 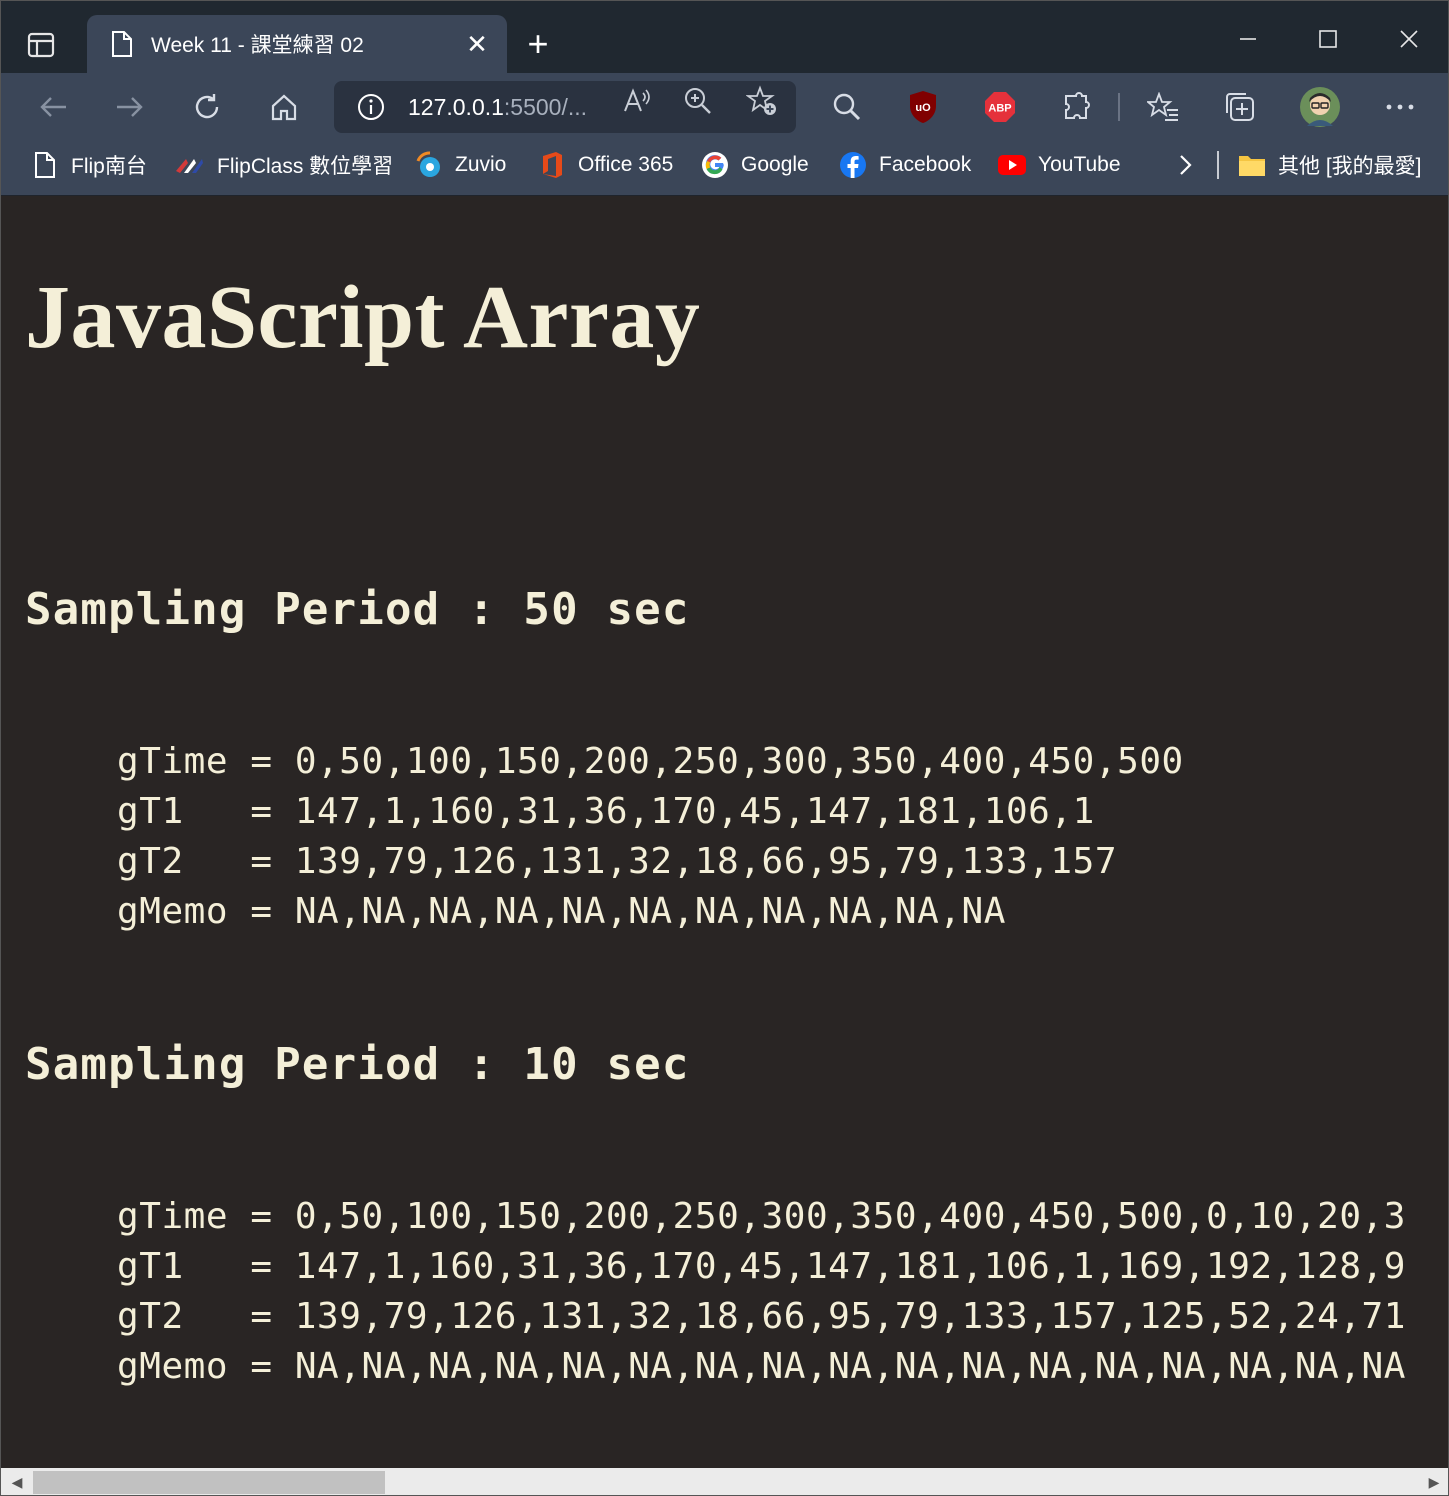 I want to click on array-value: 0,50,100,150,200,250,300,350,400,450,500, so click(x=739, y=761).